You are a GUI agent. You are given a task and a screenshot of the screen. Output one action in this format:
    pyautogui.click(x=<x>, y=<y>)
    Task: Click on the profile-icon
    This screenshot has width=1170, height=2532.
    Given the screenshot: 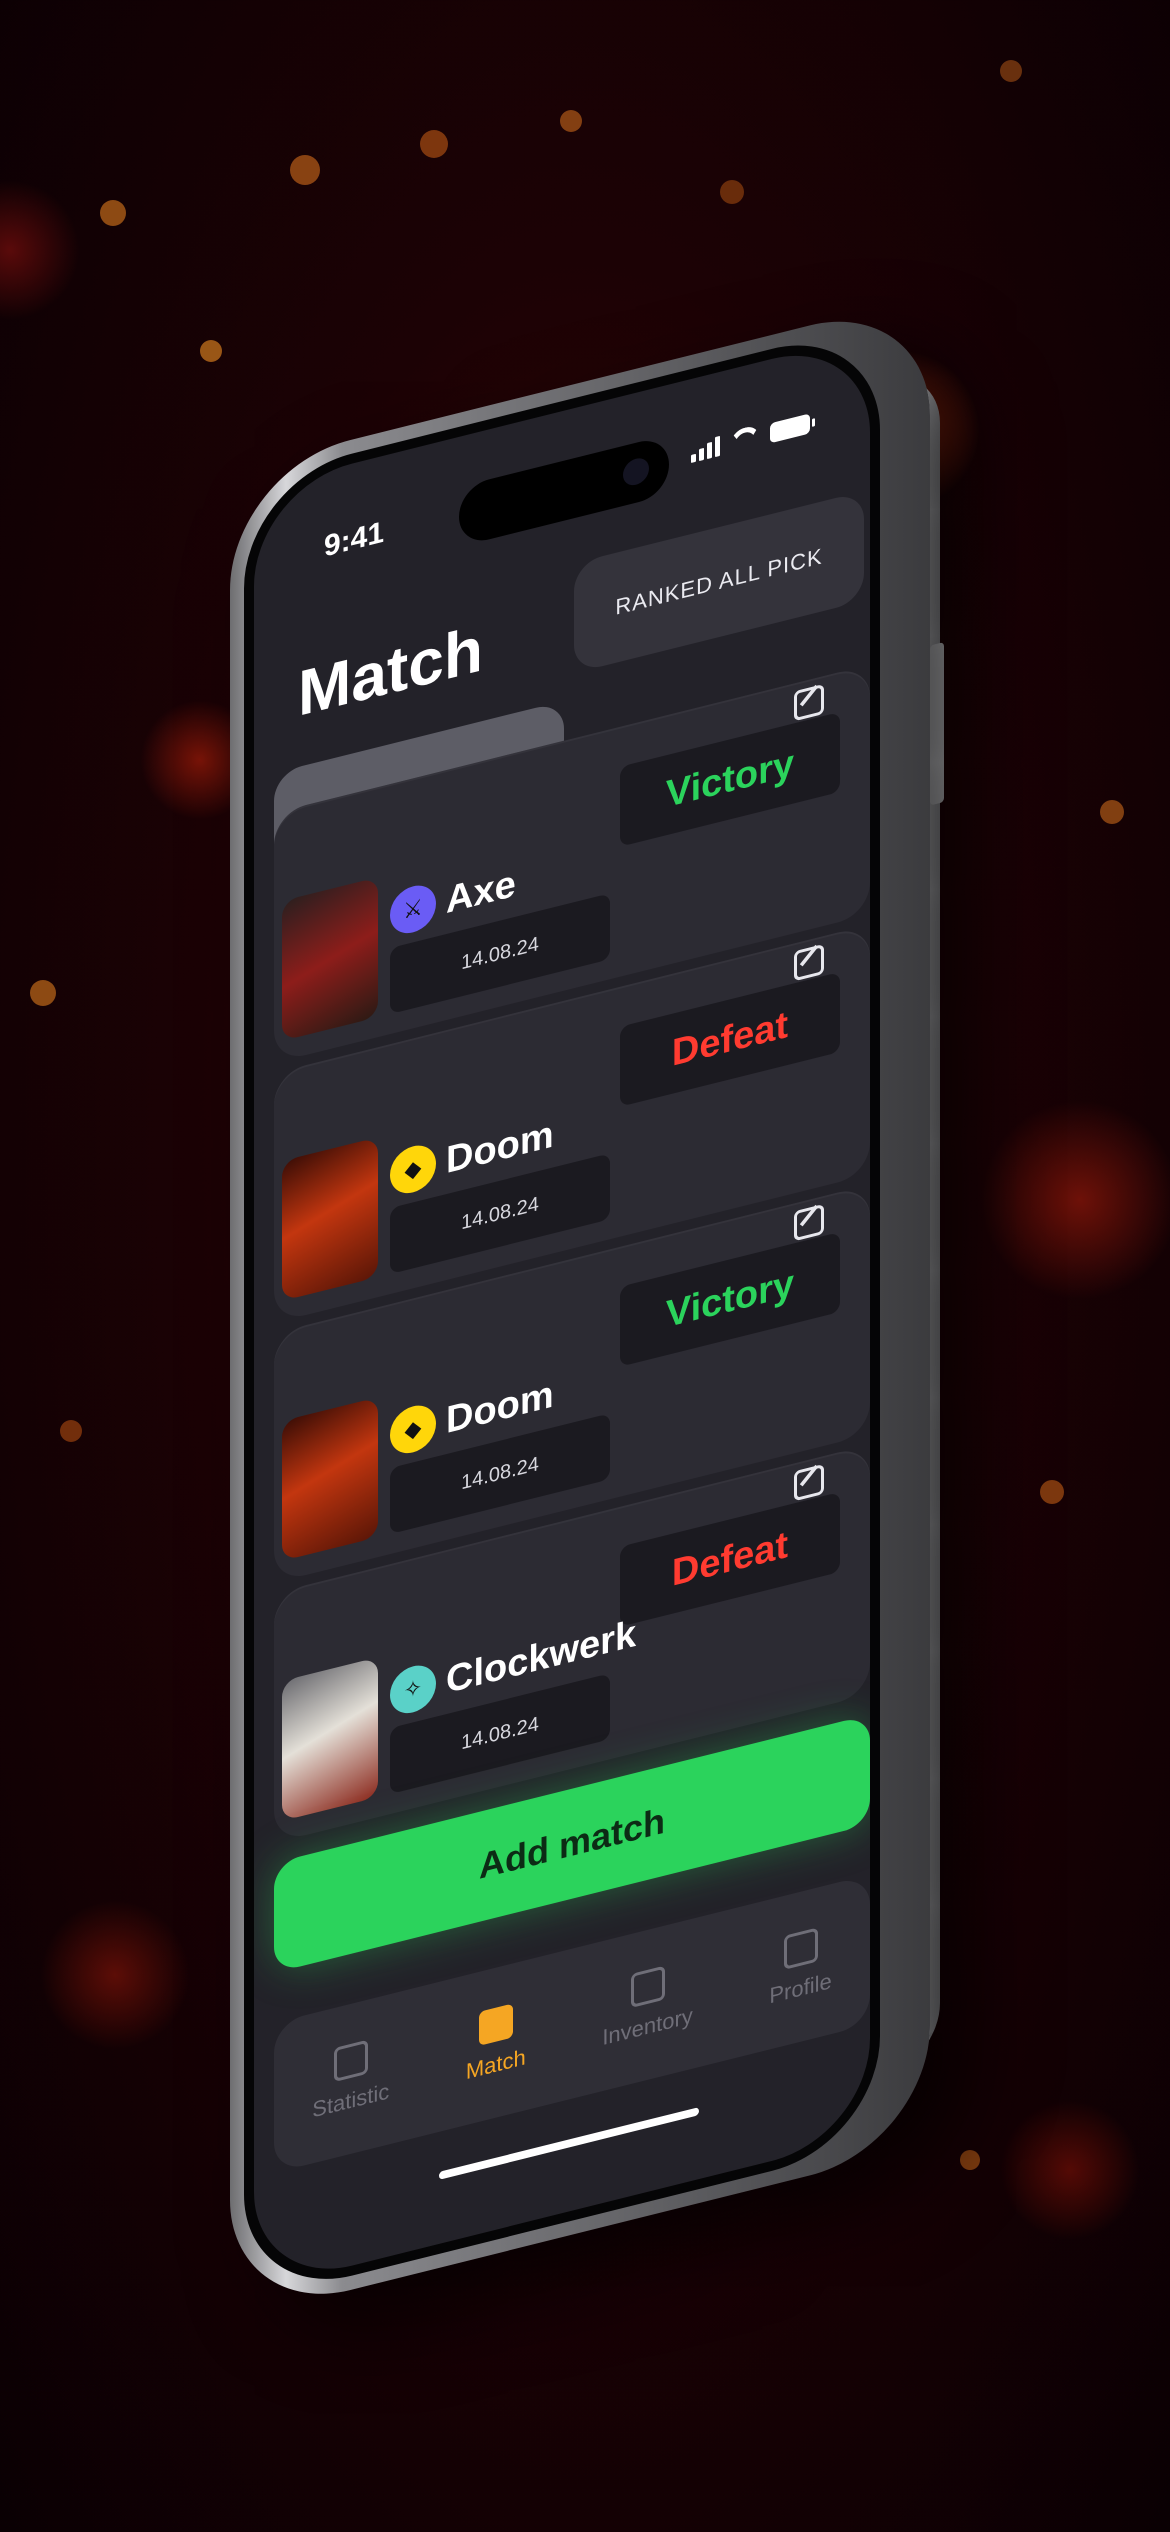 What is the action you would take?
    pyautogui.click(x=800, y=1948)
    